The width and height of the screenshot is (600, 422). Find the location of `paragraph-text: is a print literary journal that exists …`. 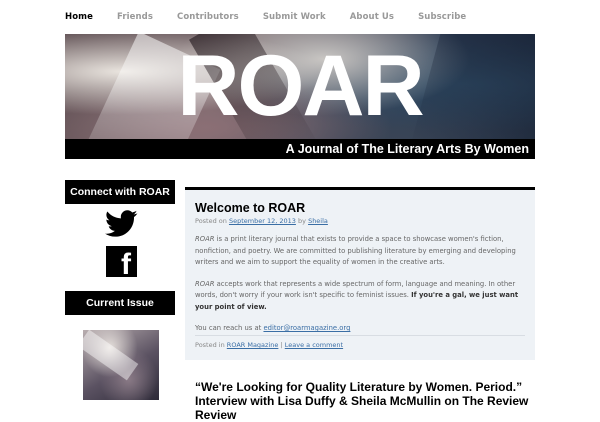

paragraph-text: is a print literary journal that exists … is located at coordinates (355, 250).